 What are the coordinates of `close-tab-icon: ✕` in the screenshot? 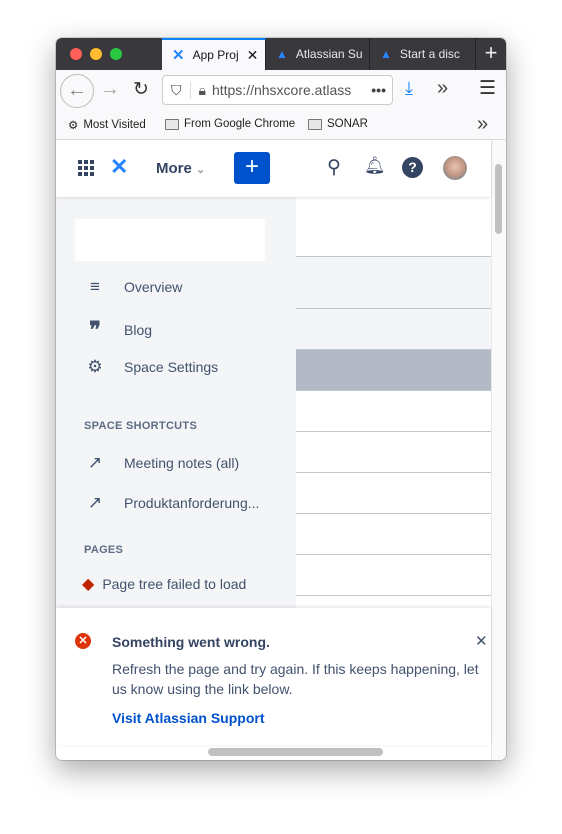 It's located at (253, 55).